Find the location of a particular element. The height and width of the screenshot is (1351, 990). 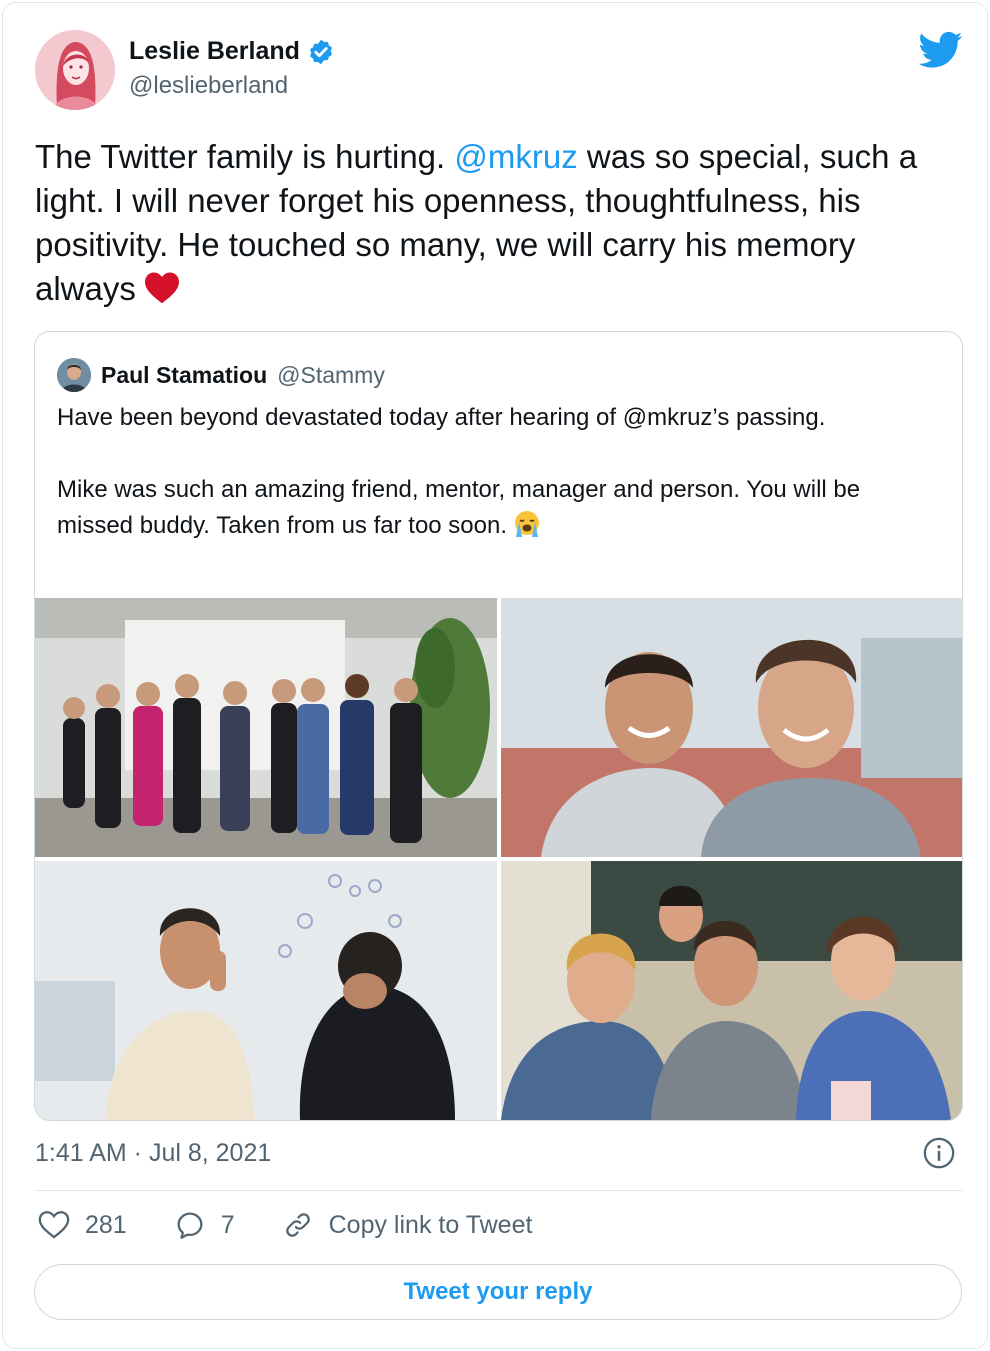

quoted-author-avatar is located at coordinates (74, 375).